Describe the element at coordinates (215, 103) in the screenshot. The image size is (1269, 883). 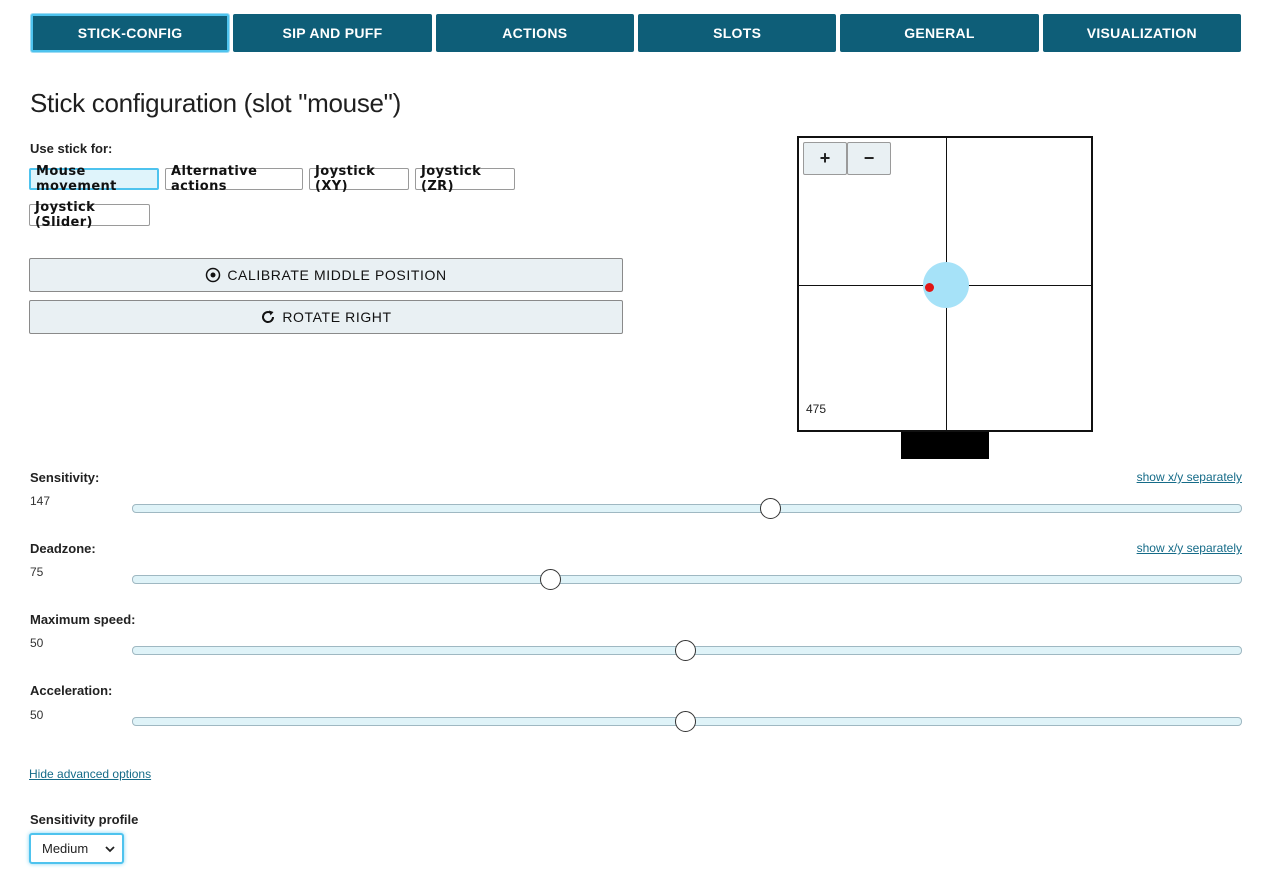
I see `page-title: Stick configuration (slot "mouse")` at that location.